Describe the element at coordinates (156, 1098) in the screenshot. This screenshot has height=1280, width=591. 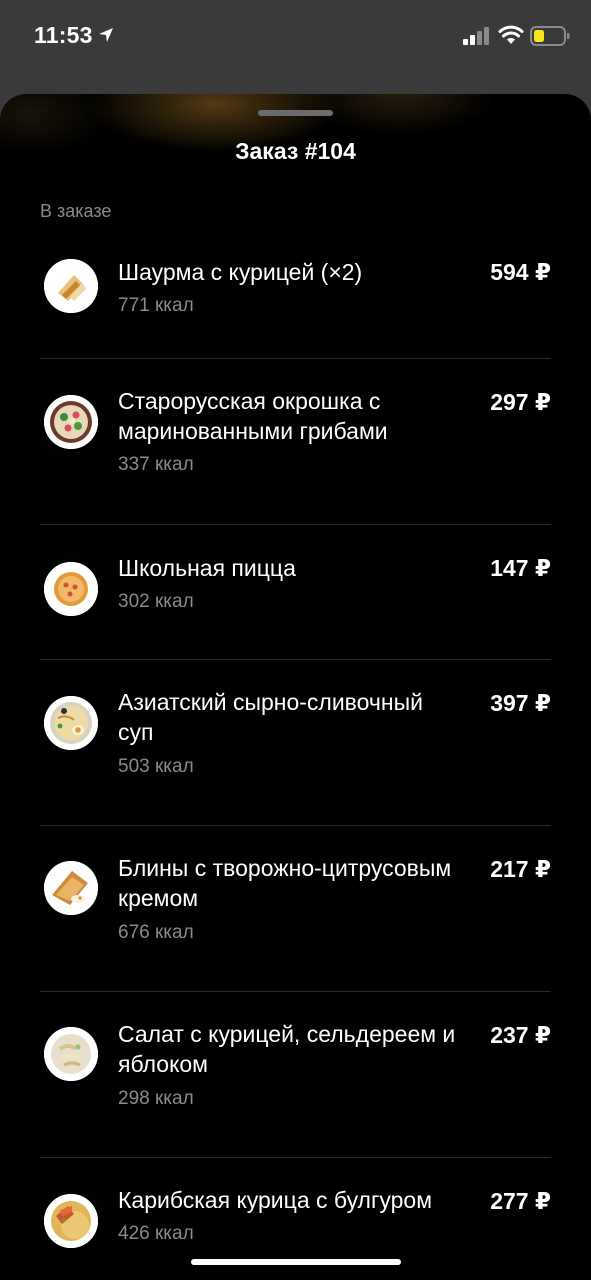
I see `item-kcal: 298 ккал` at that location.